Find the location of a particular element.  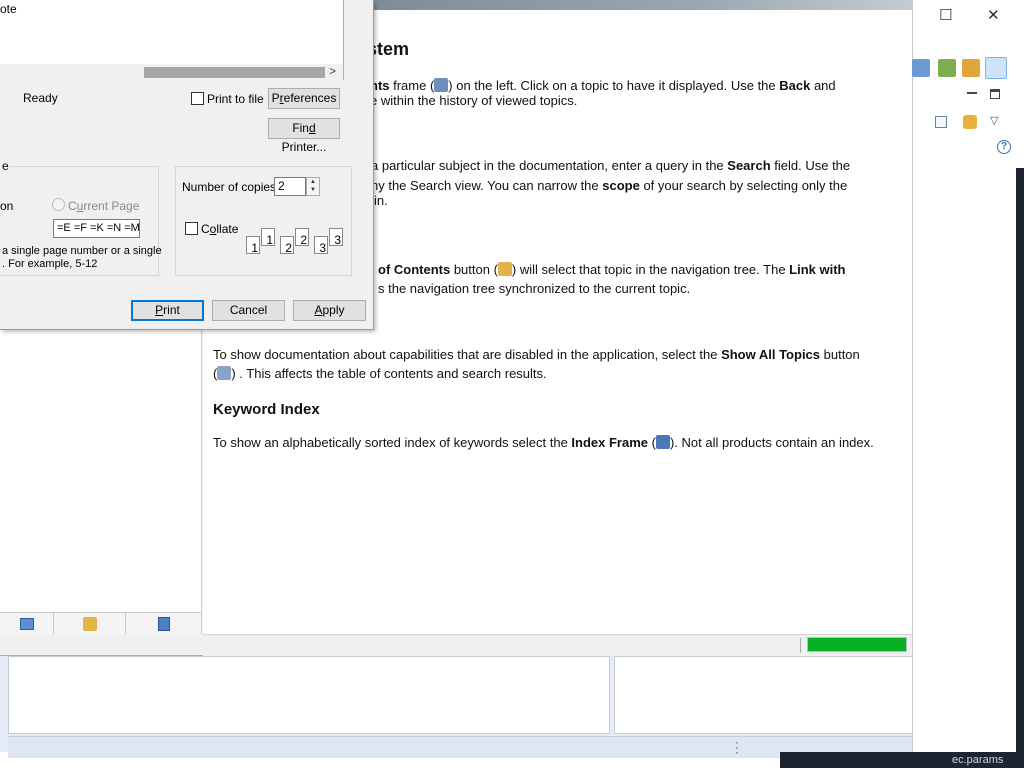

tab-bookmarks is located at coordinates (163, 623).